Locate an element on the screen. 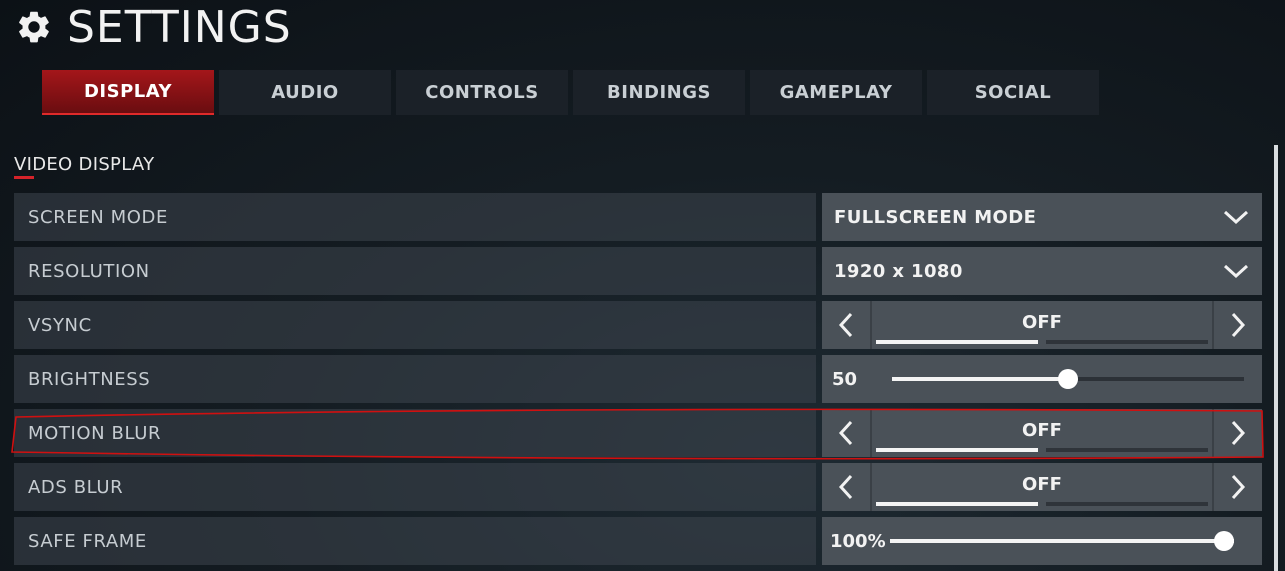 The height and width of the screenshot is (571, 1285). setting-label: SAFE FRAME is located at coordinates (415, 541).